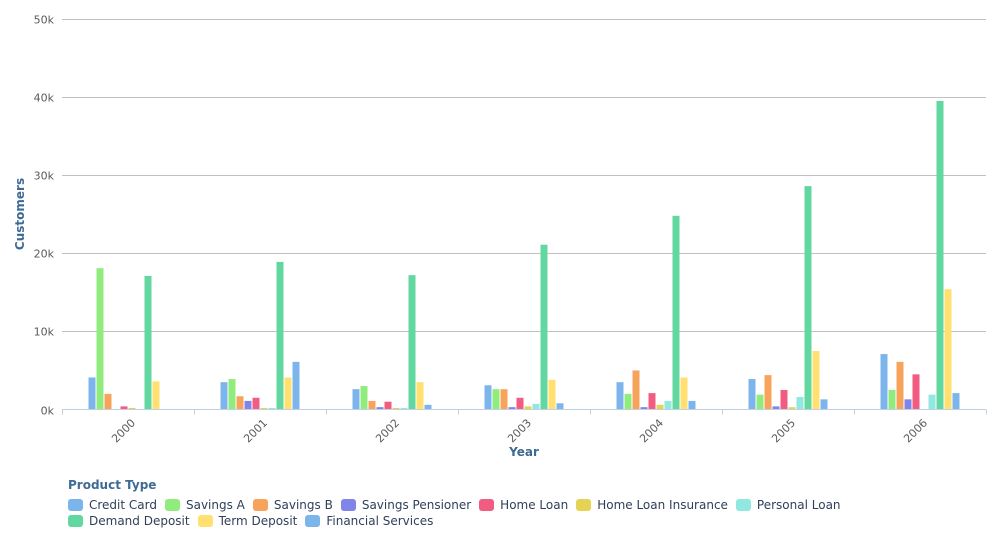  Describe the element at coordinates (412, 342) in the screenshot. I see `bar-demand-deposit-2002` at that location.